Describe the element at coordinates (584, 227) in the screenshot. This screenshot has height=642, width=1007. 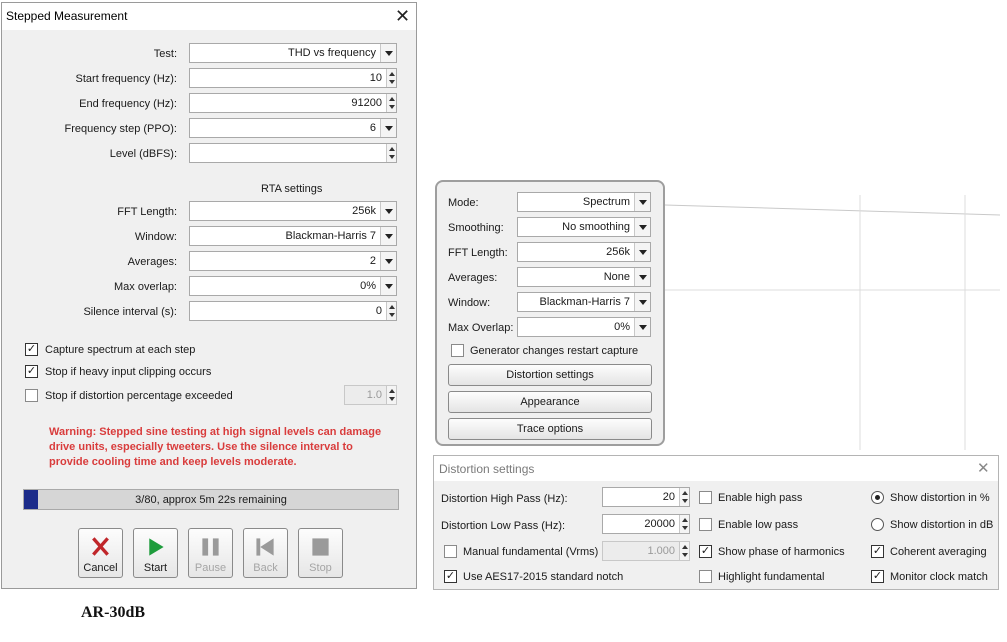
I see `smoothing-select: No smoothing` at that location.